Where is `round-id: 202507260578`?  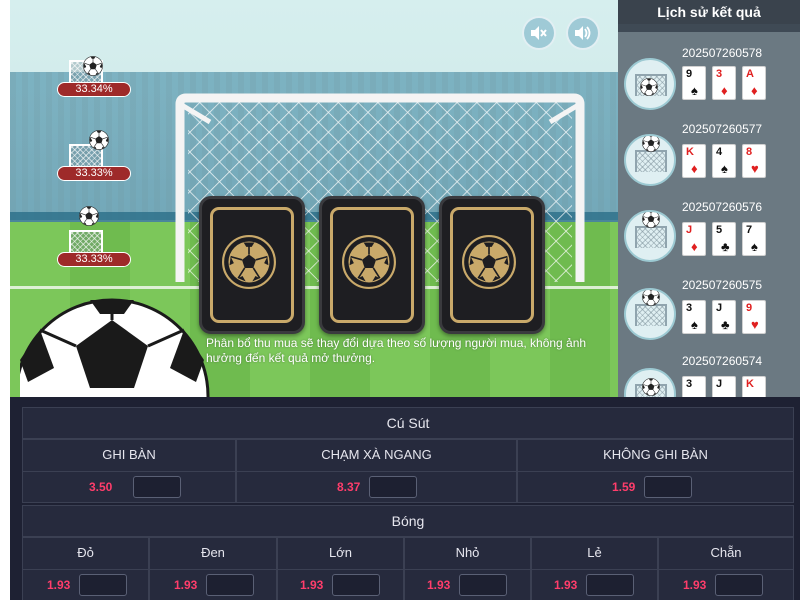 round-id: 202507260578 is located at coordinates (722, 53).